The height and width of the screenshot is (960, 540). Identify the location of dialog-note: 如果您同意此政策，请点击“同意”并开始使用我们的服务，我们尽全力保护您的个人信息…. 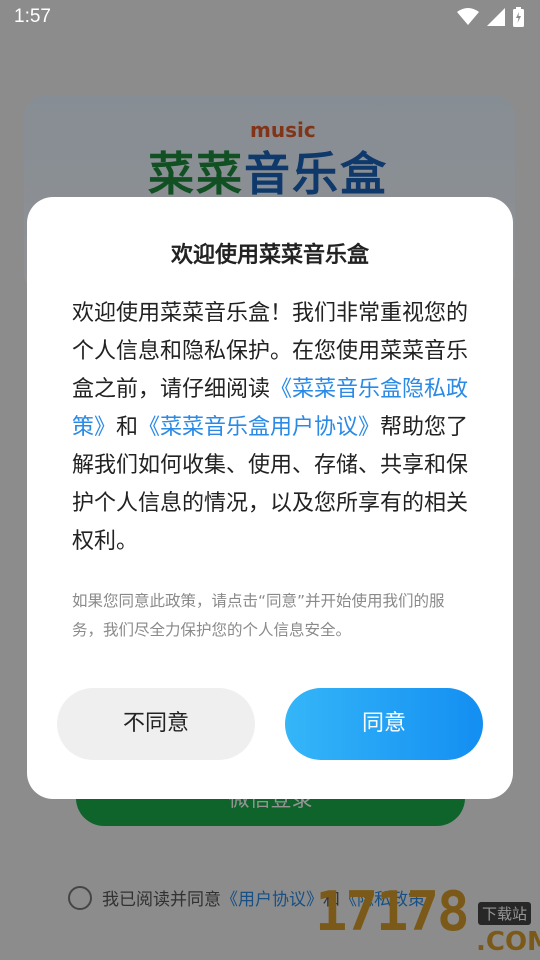
(258, 615).